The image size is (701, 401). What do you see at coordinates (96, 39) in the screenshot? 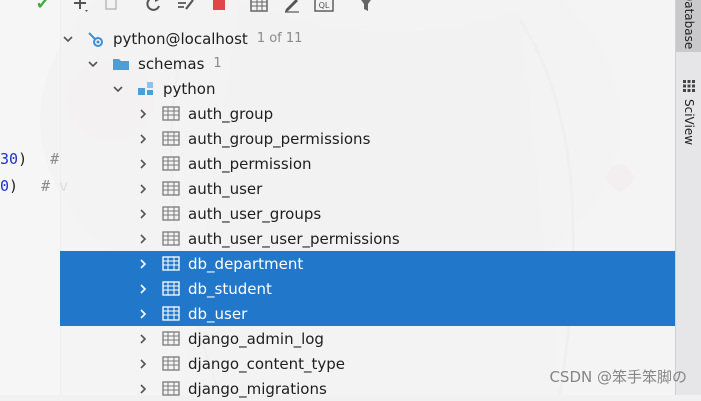
I see `datasource-icon` at bounding box center [96, 39].